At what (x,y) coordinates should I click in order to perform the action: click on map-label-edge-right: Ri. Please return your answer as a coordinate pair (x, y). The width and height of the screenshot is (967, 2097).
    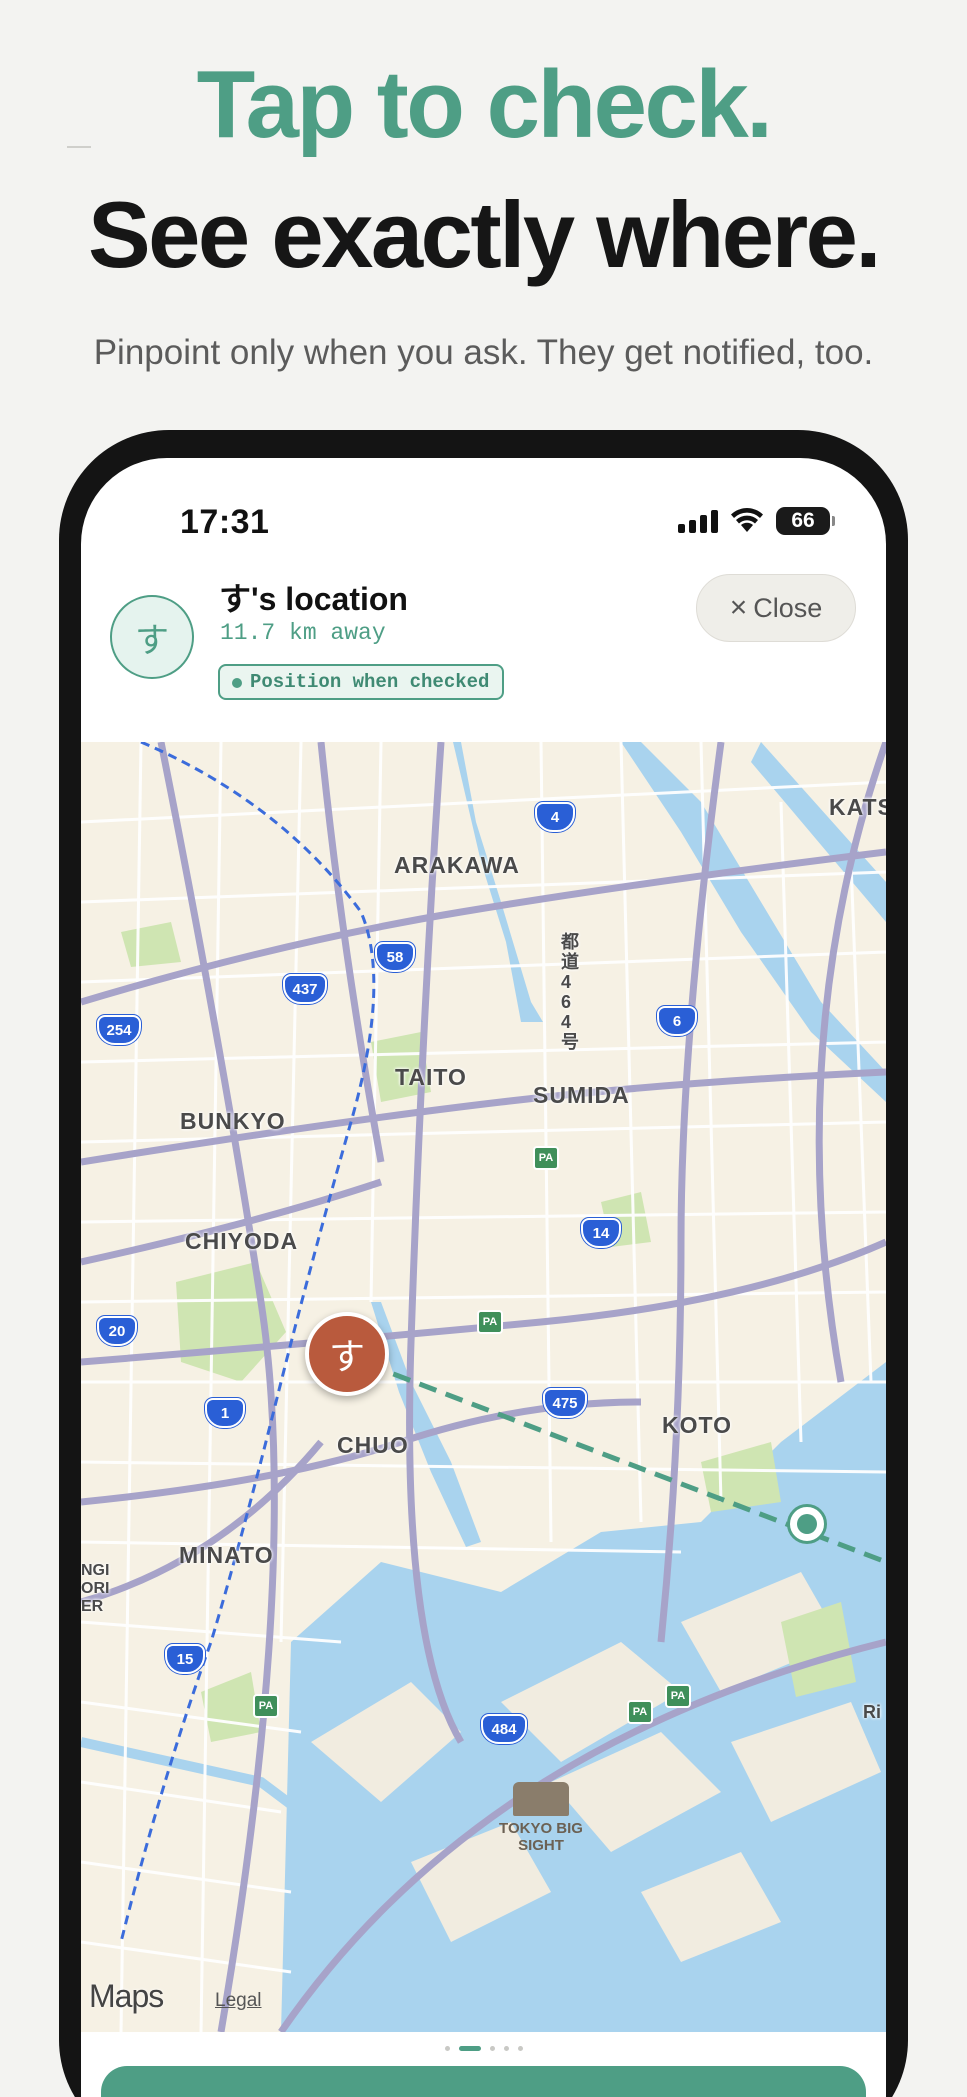
    Looking at the image, I should click on (872, 1712).